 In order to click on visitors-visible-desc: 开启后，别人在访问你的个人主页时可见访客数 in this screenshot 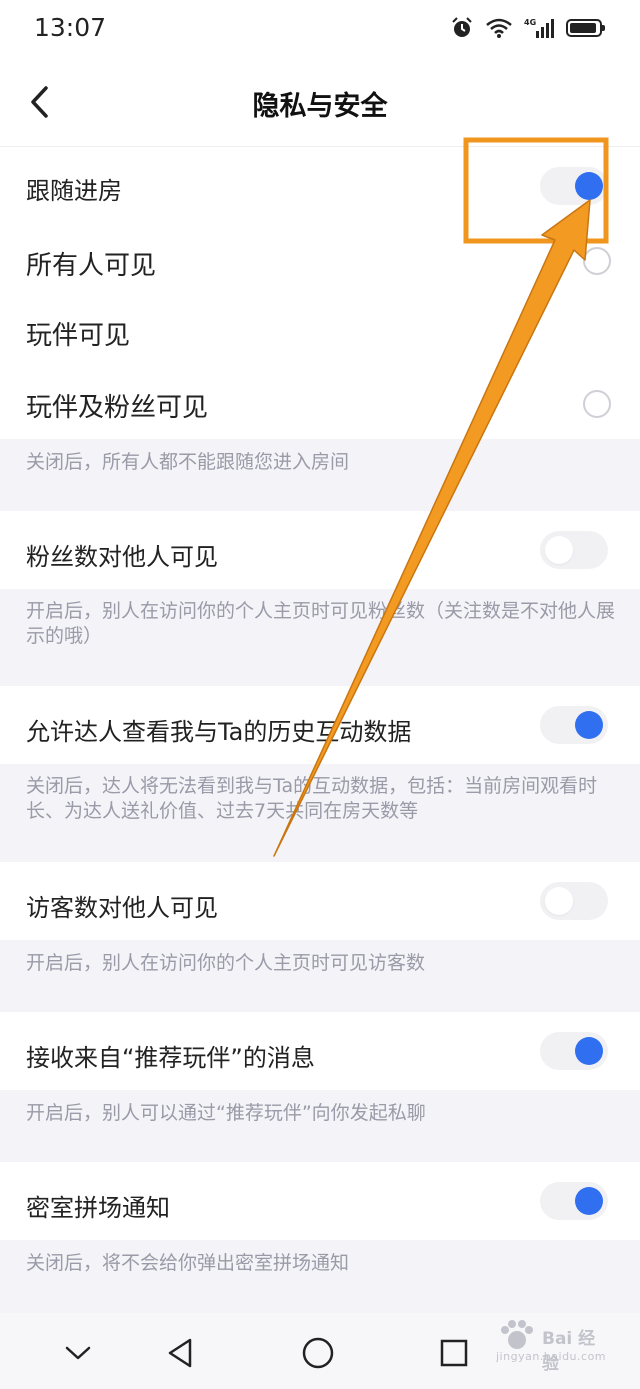, I will do `click(226, 963)`.